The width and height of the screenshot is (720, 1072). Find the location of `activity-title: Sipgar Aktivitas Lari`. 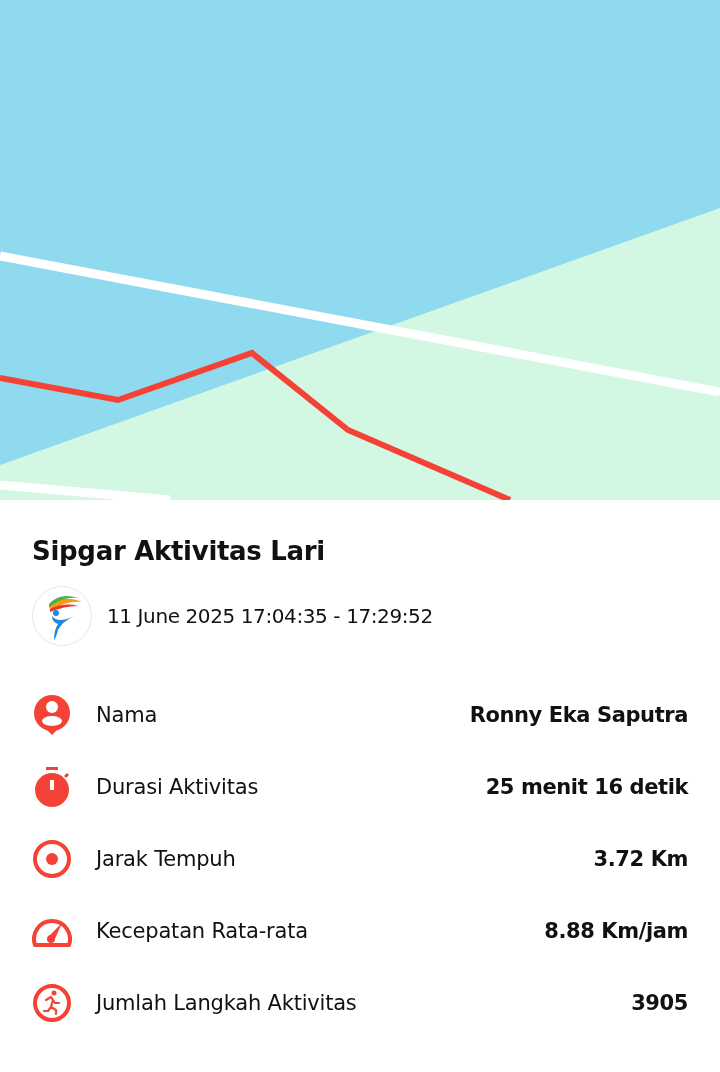

activity-title: Sipgar Aktivitas Lari is located at coordinates (179, 551).